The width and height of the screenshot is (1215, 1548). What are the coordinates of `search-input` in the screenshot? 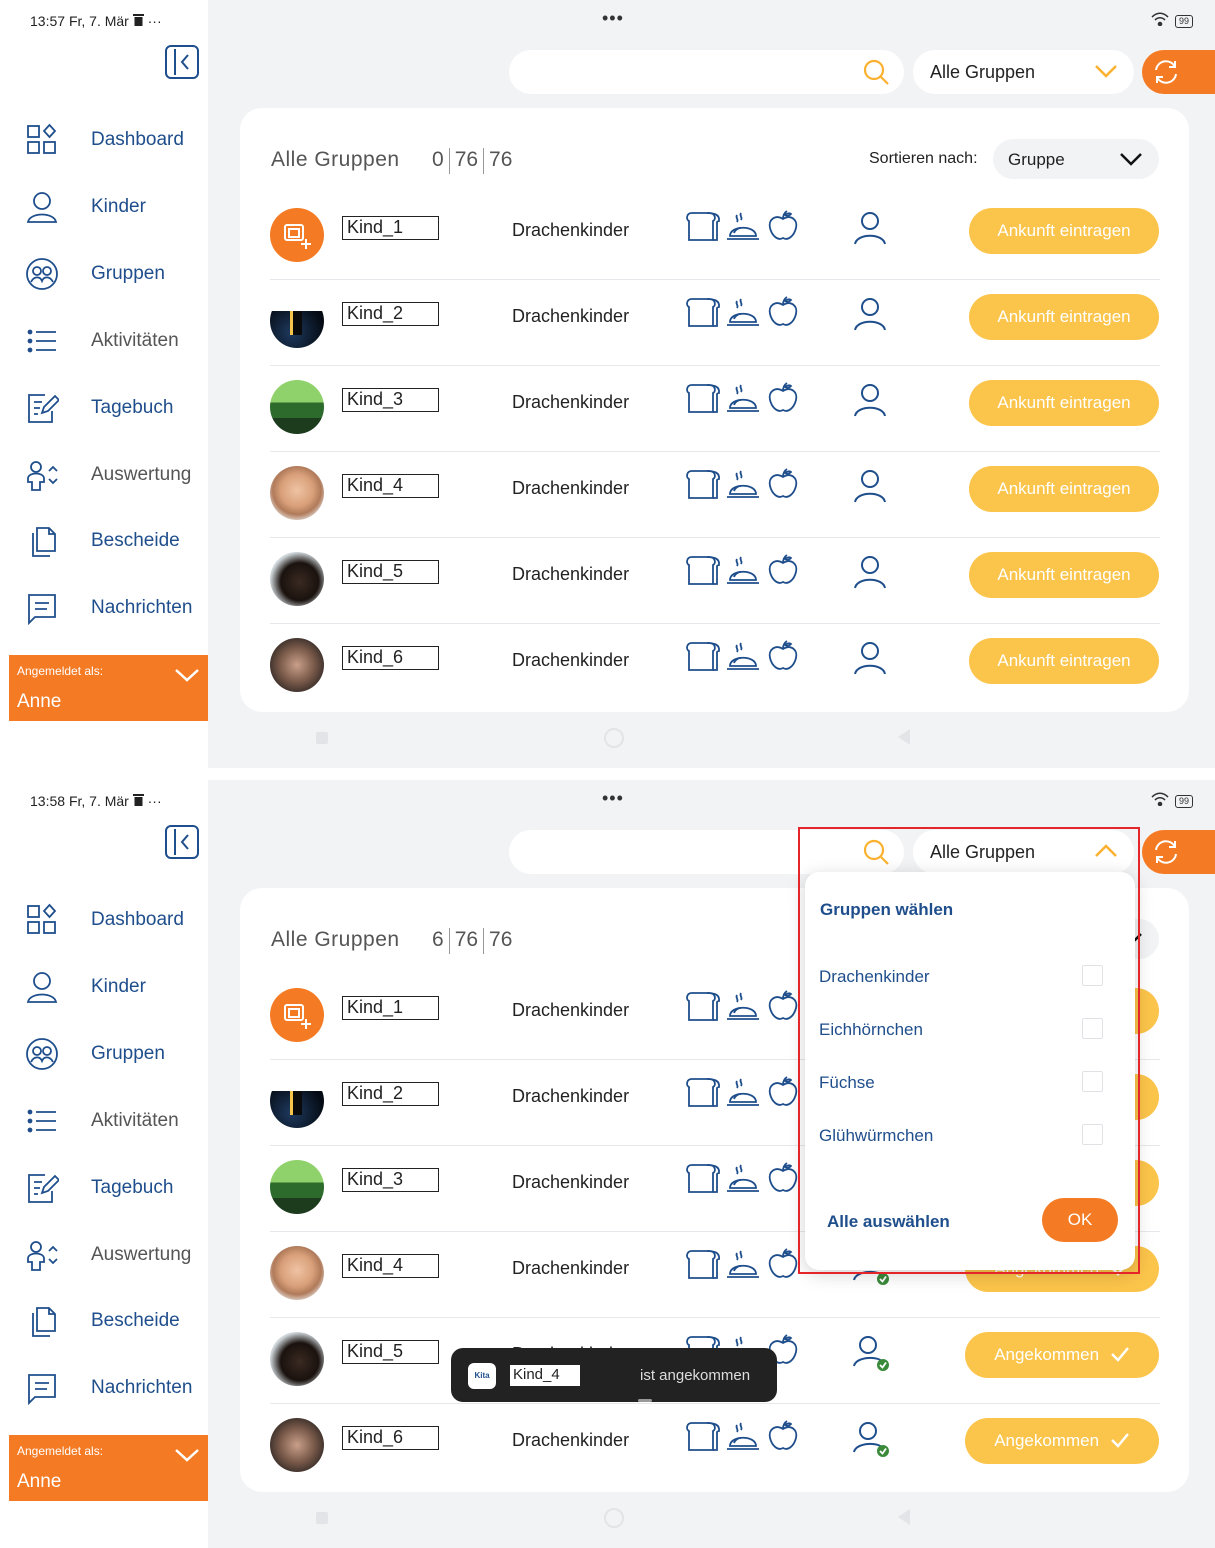 It's located at (706, 72).